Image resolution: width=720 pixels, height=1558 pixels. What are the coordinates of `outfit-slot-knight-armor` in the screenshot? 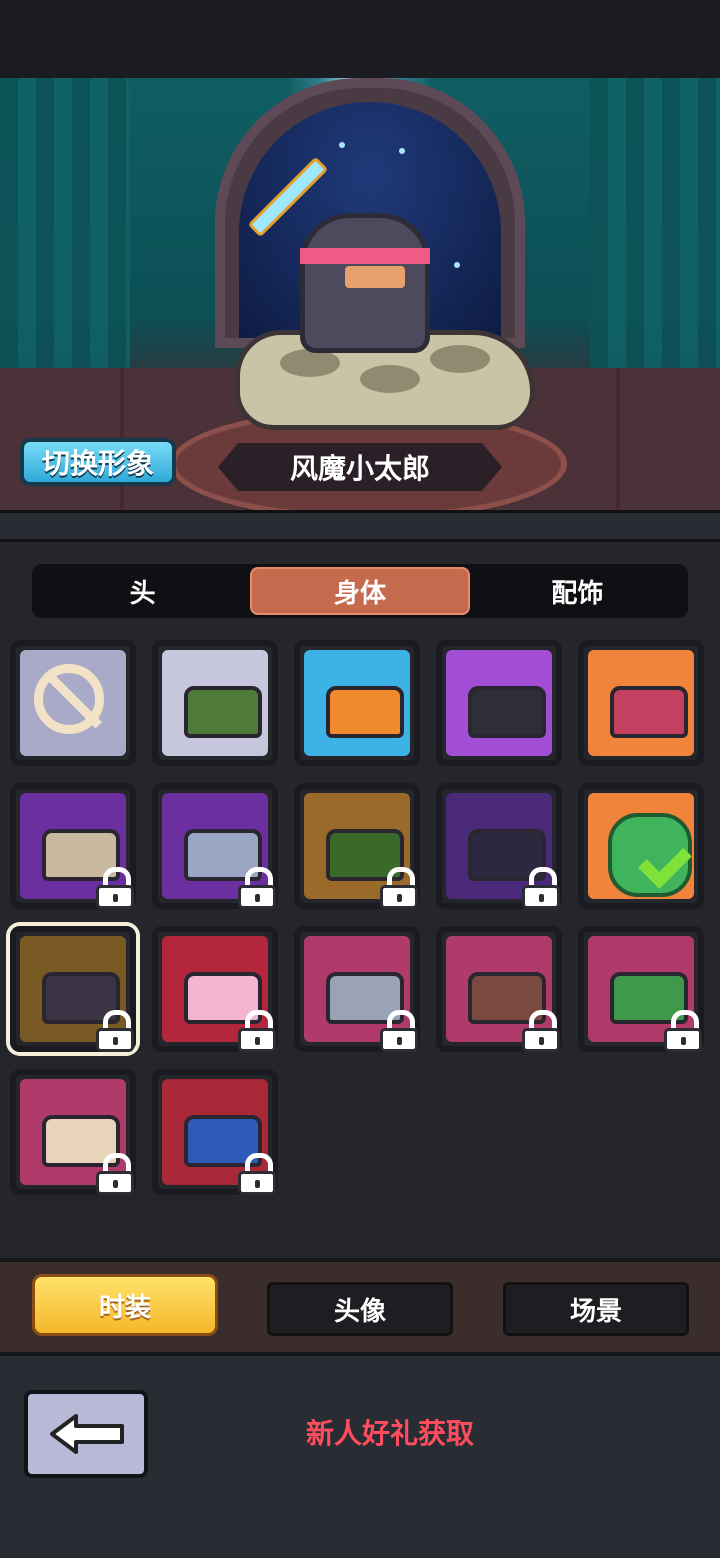 It's located at (357, 989).